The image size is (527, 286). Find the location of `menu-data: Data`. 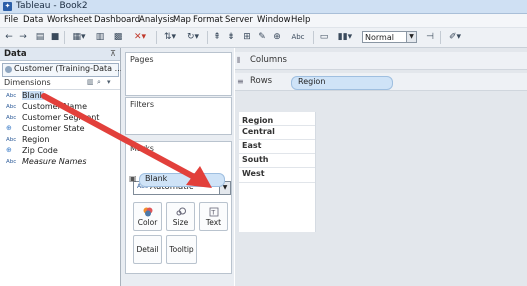

menu-data: Data is located at coordinates (33, 20).